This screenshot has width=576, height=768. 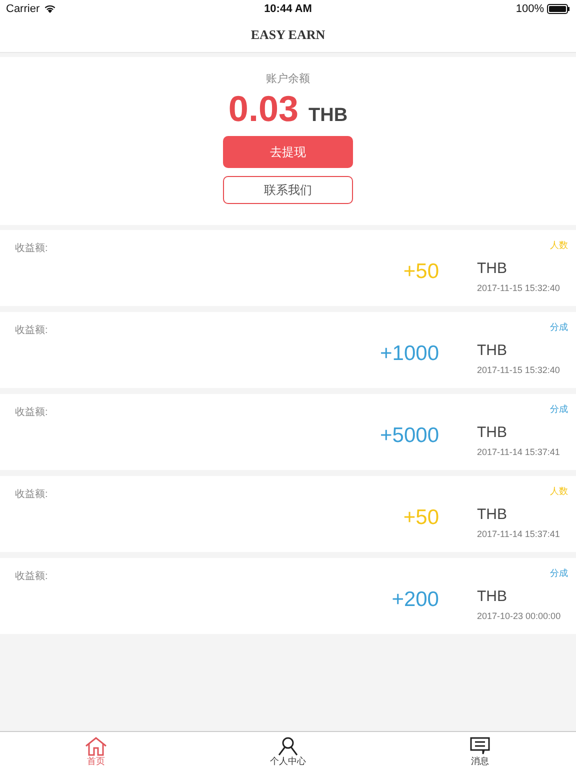 What do you see at coordinates (288, 79) in the screenshot?
I see `balance-label: 账户余额` at bounding box center [288, 79].